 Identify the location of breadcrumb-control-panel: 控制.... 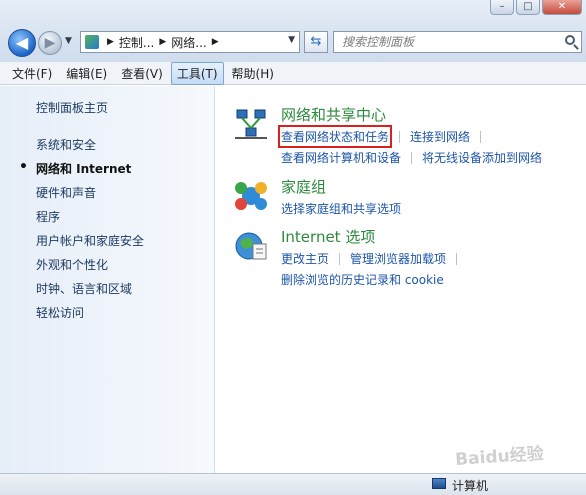
(136, 42).